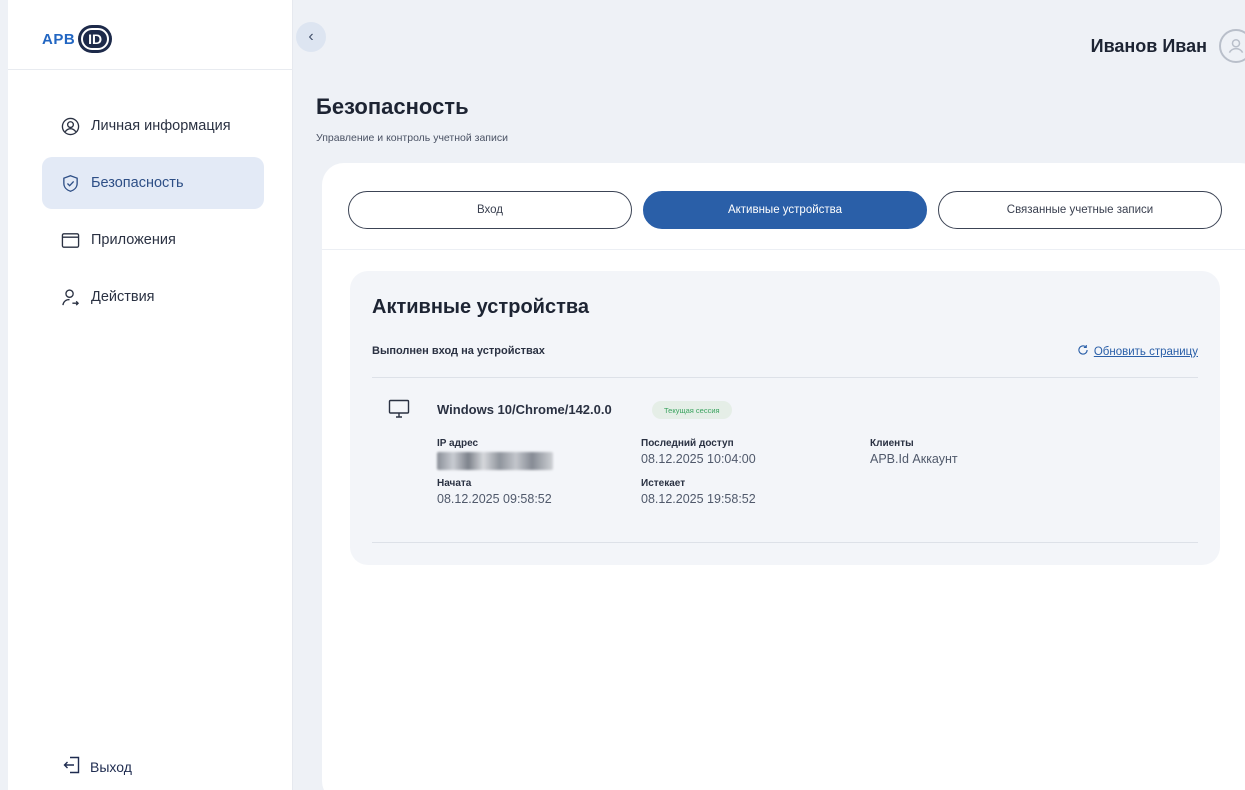 This screenshot has width=1245, height=790. I want to click on tabs-divider, so click(783, 249).